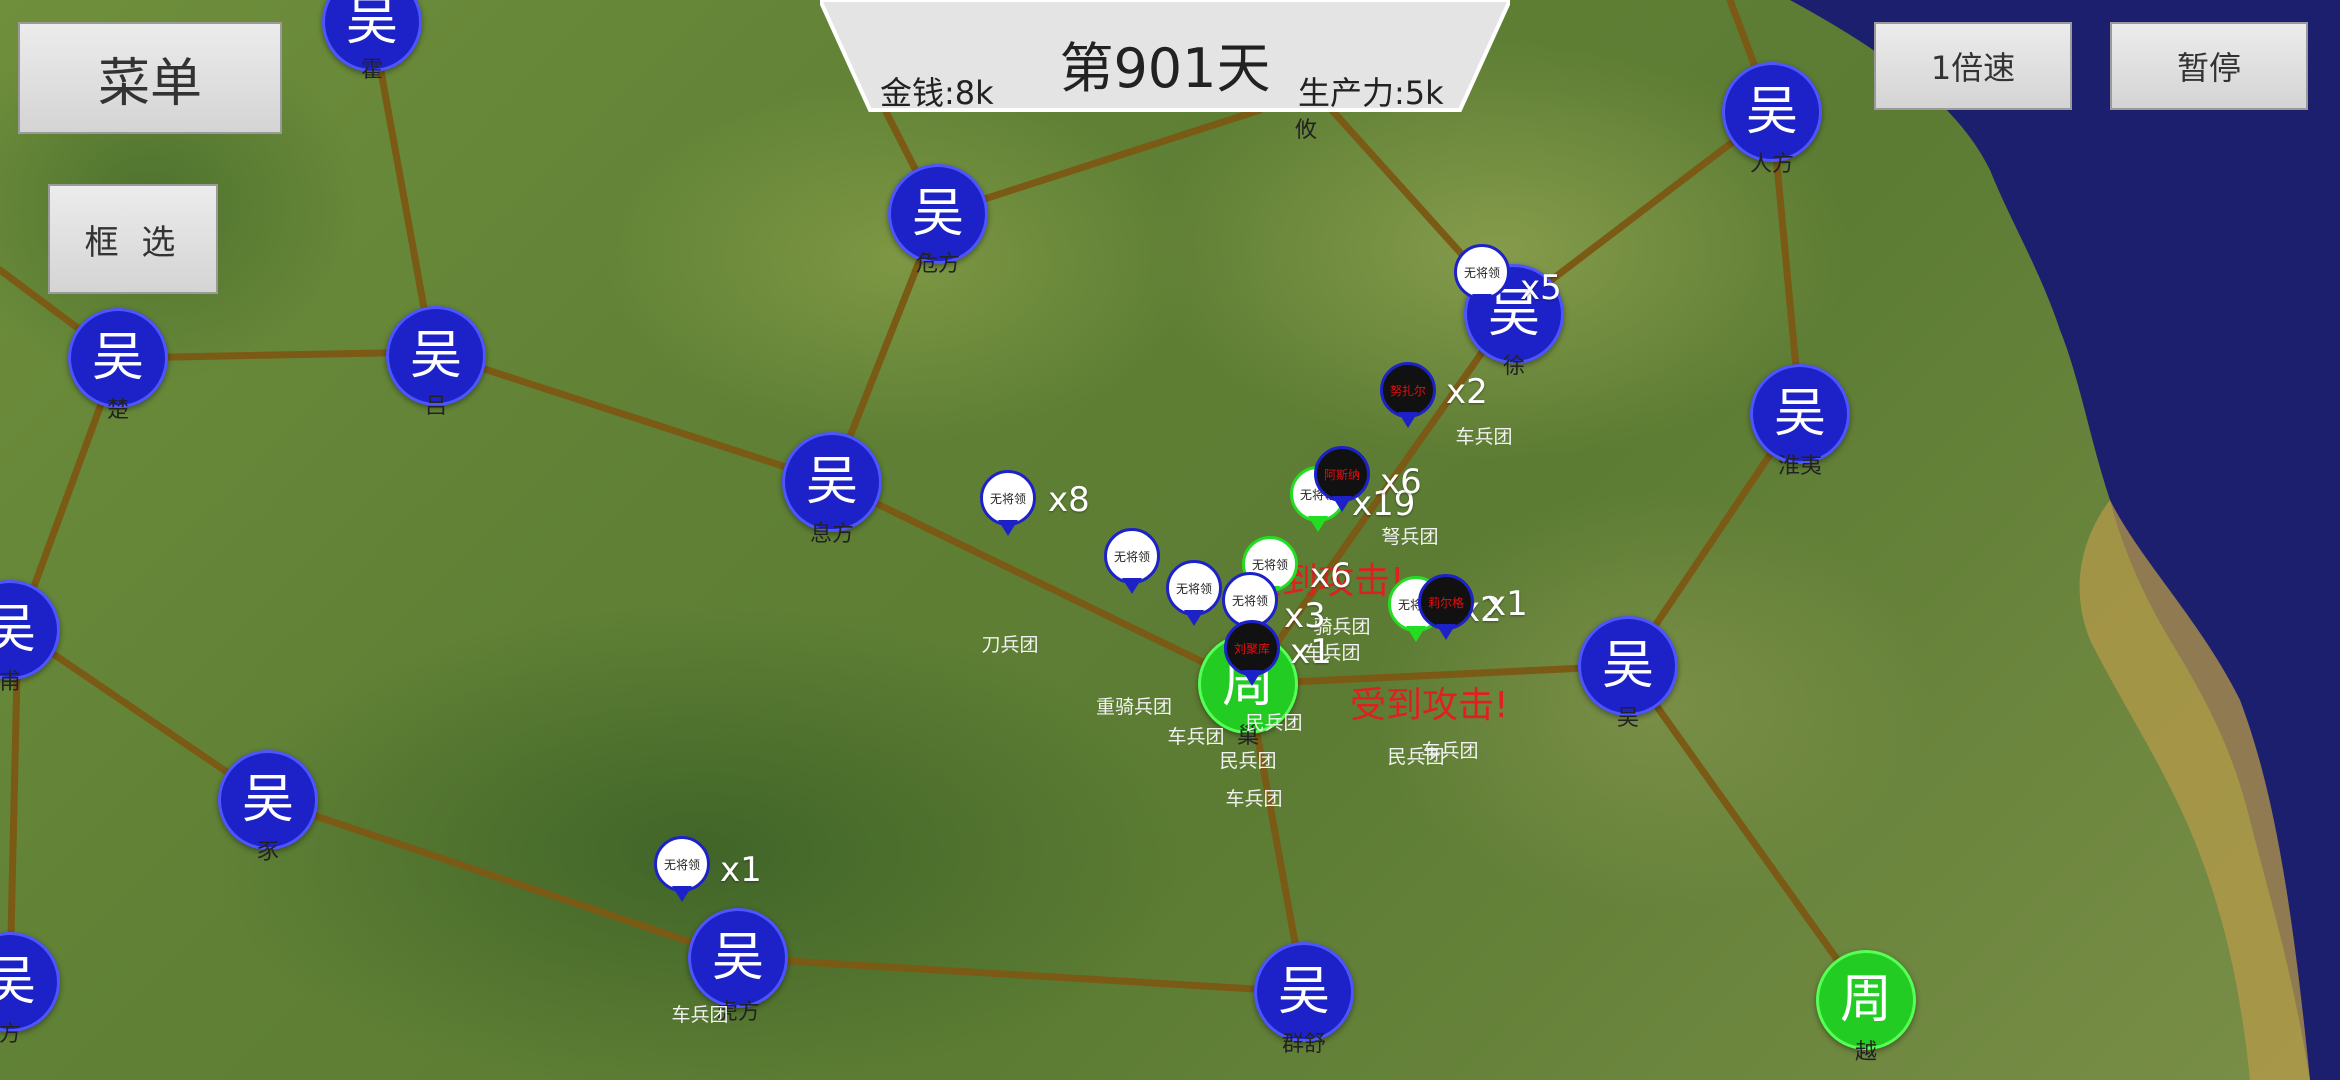 This screenshot has width=2340, height=1080. I want to click on city-hufang: 吴, so click(738, 958).